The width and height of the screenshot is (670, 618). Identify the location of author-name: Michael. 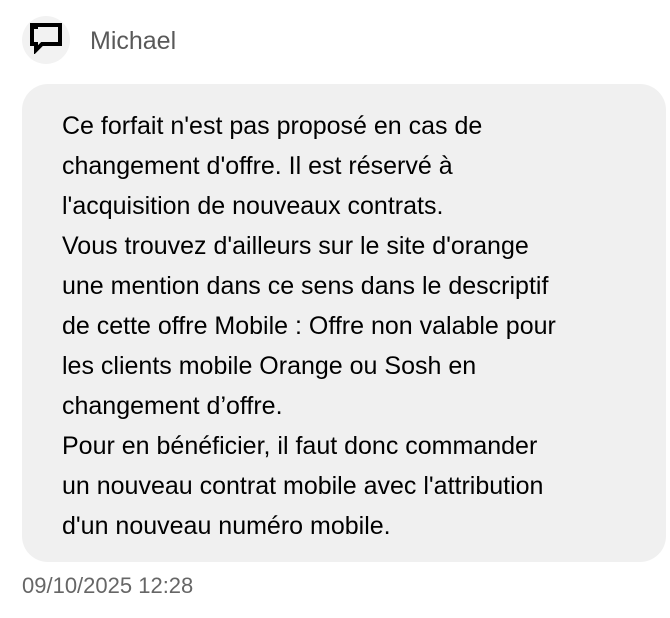
(133, 41).